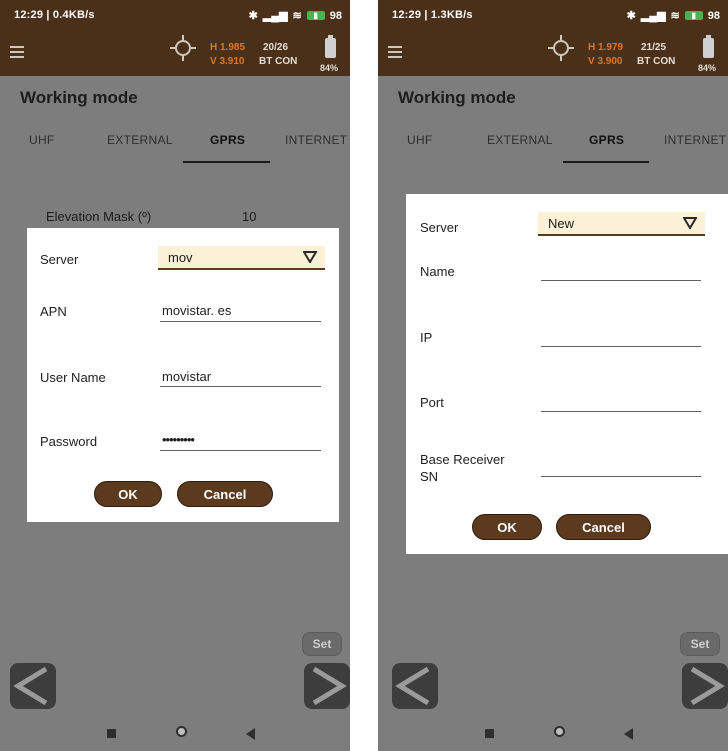 This screenshot has width=728, height=751. What do you see at coordinates (175, 733) in the screenshot?
I see `system-nav-bar` at bounding box center [175, 733].